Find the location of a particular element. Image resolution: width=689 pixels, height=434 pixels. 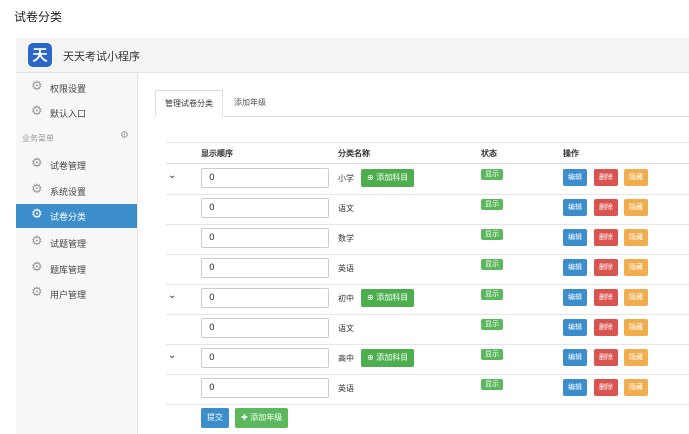

submit-button: 提交 is located at coordinates (215, 418).